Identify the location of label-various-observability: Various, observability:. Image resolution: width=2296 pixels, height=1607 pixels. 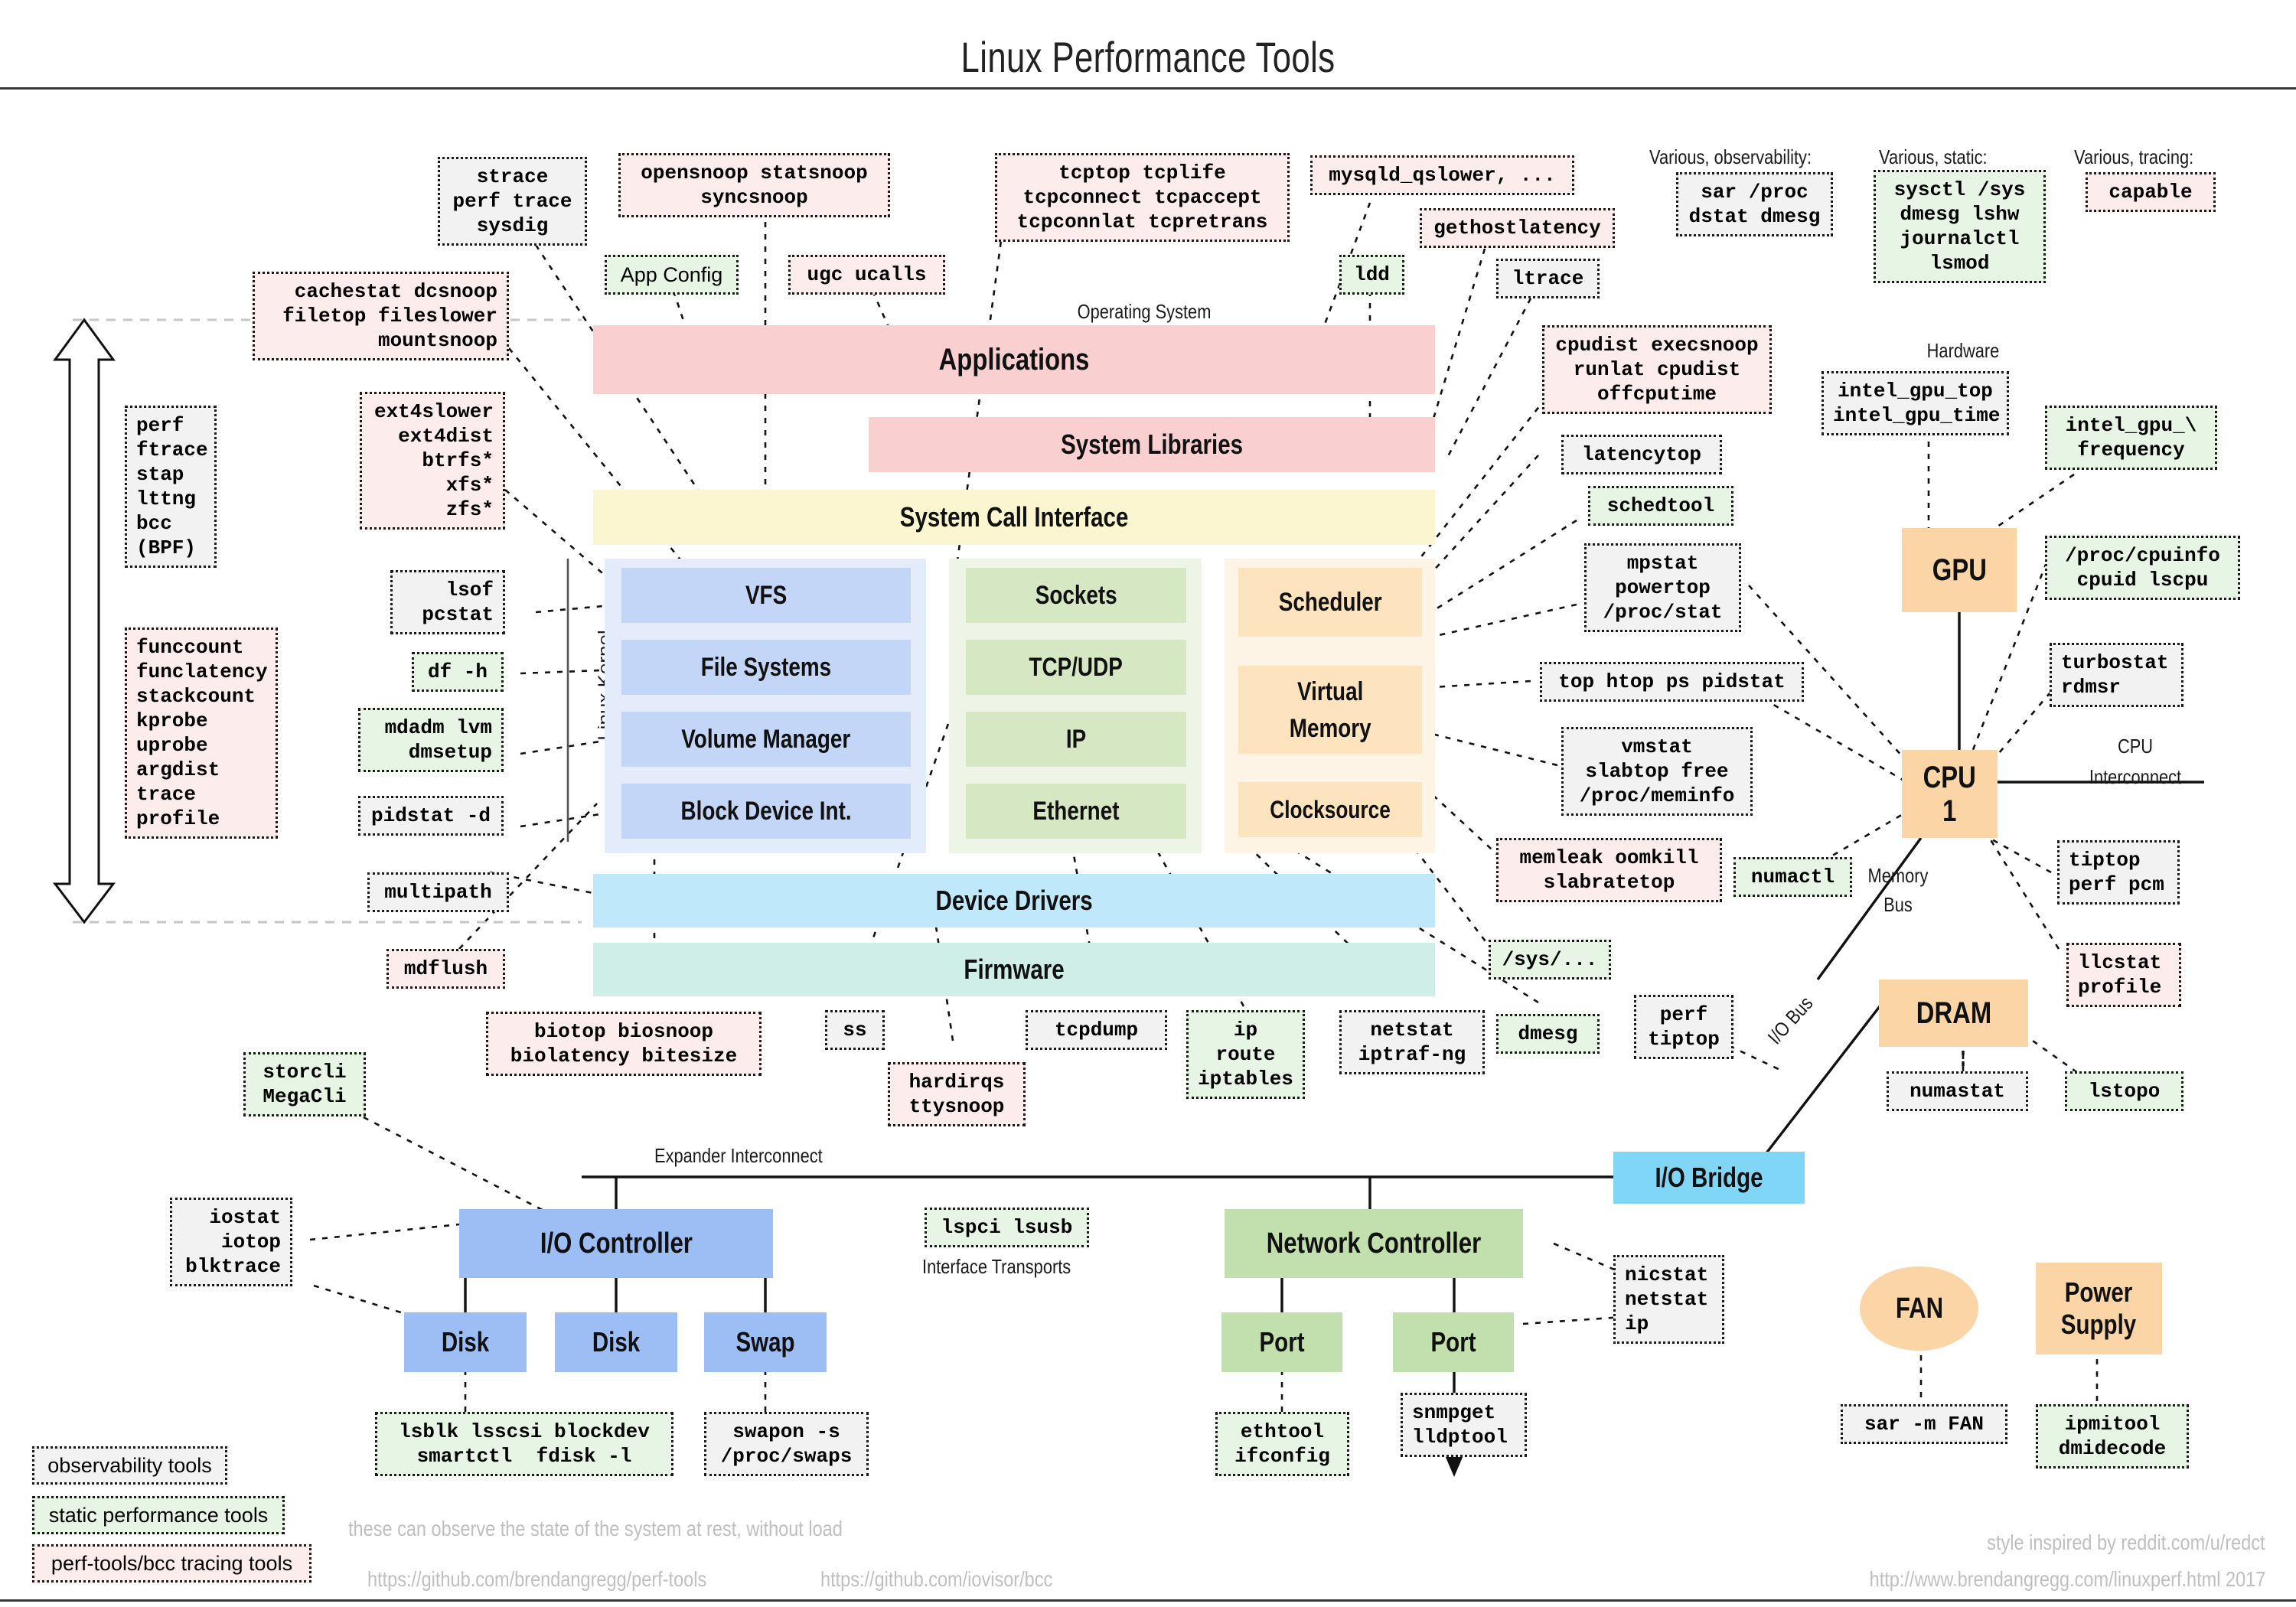
(1730, 157).